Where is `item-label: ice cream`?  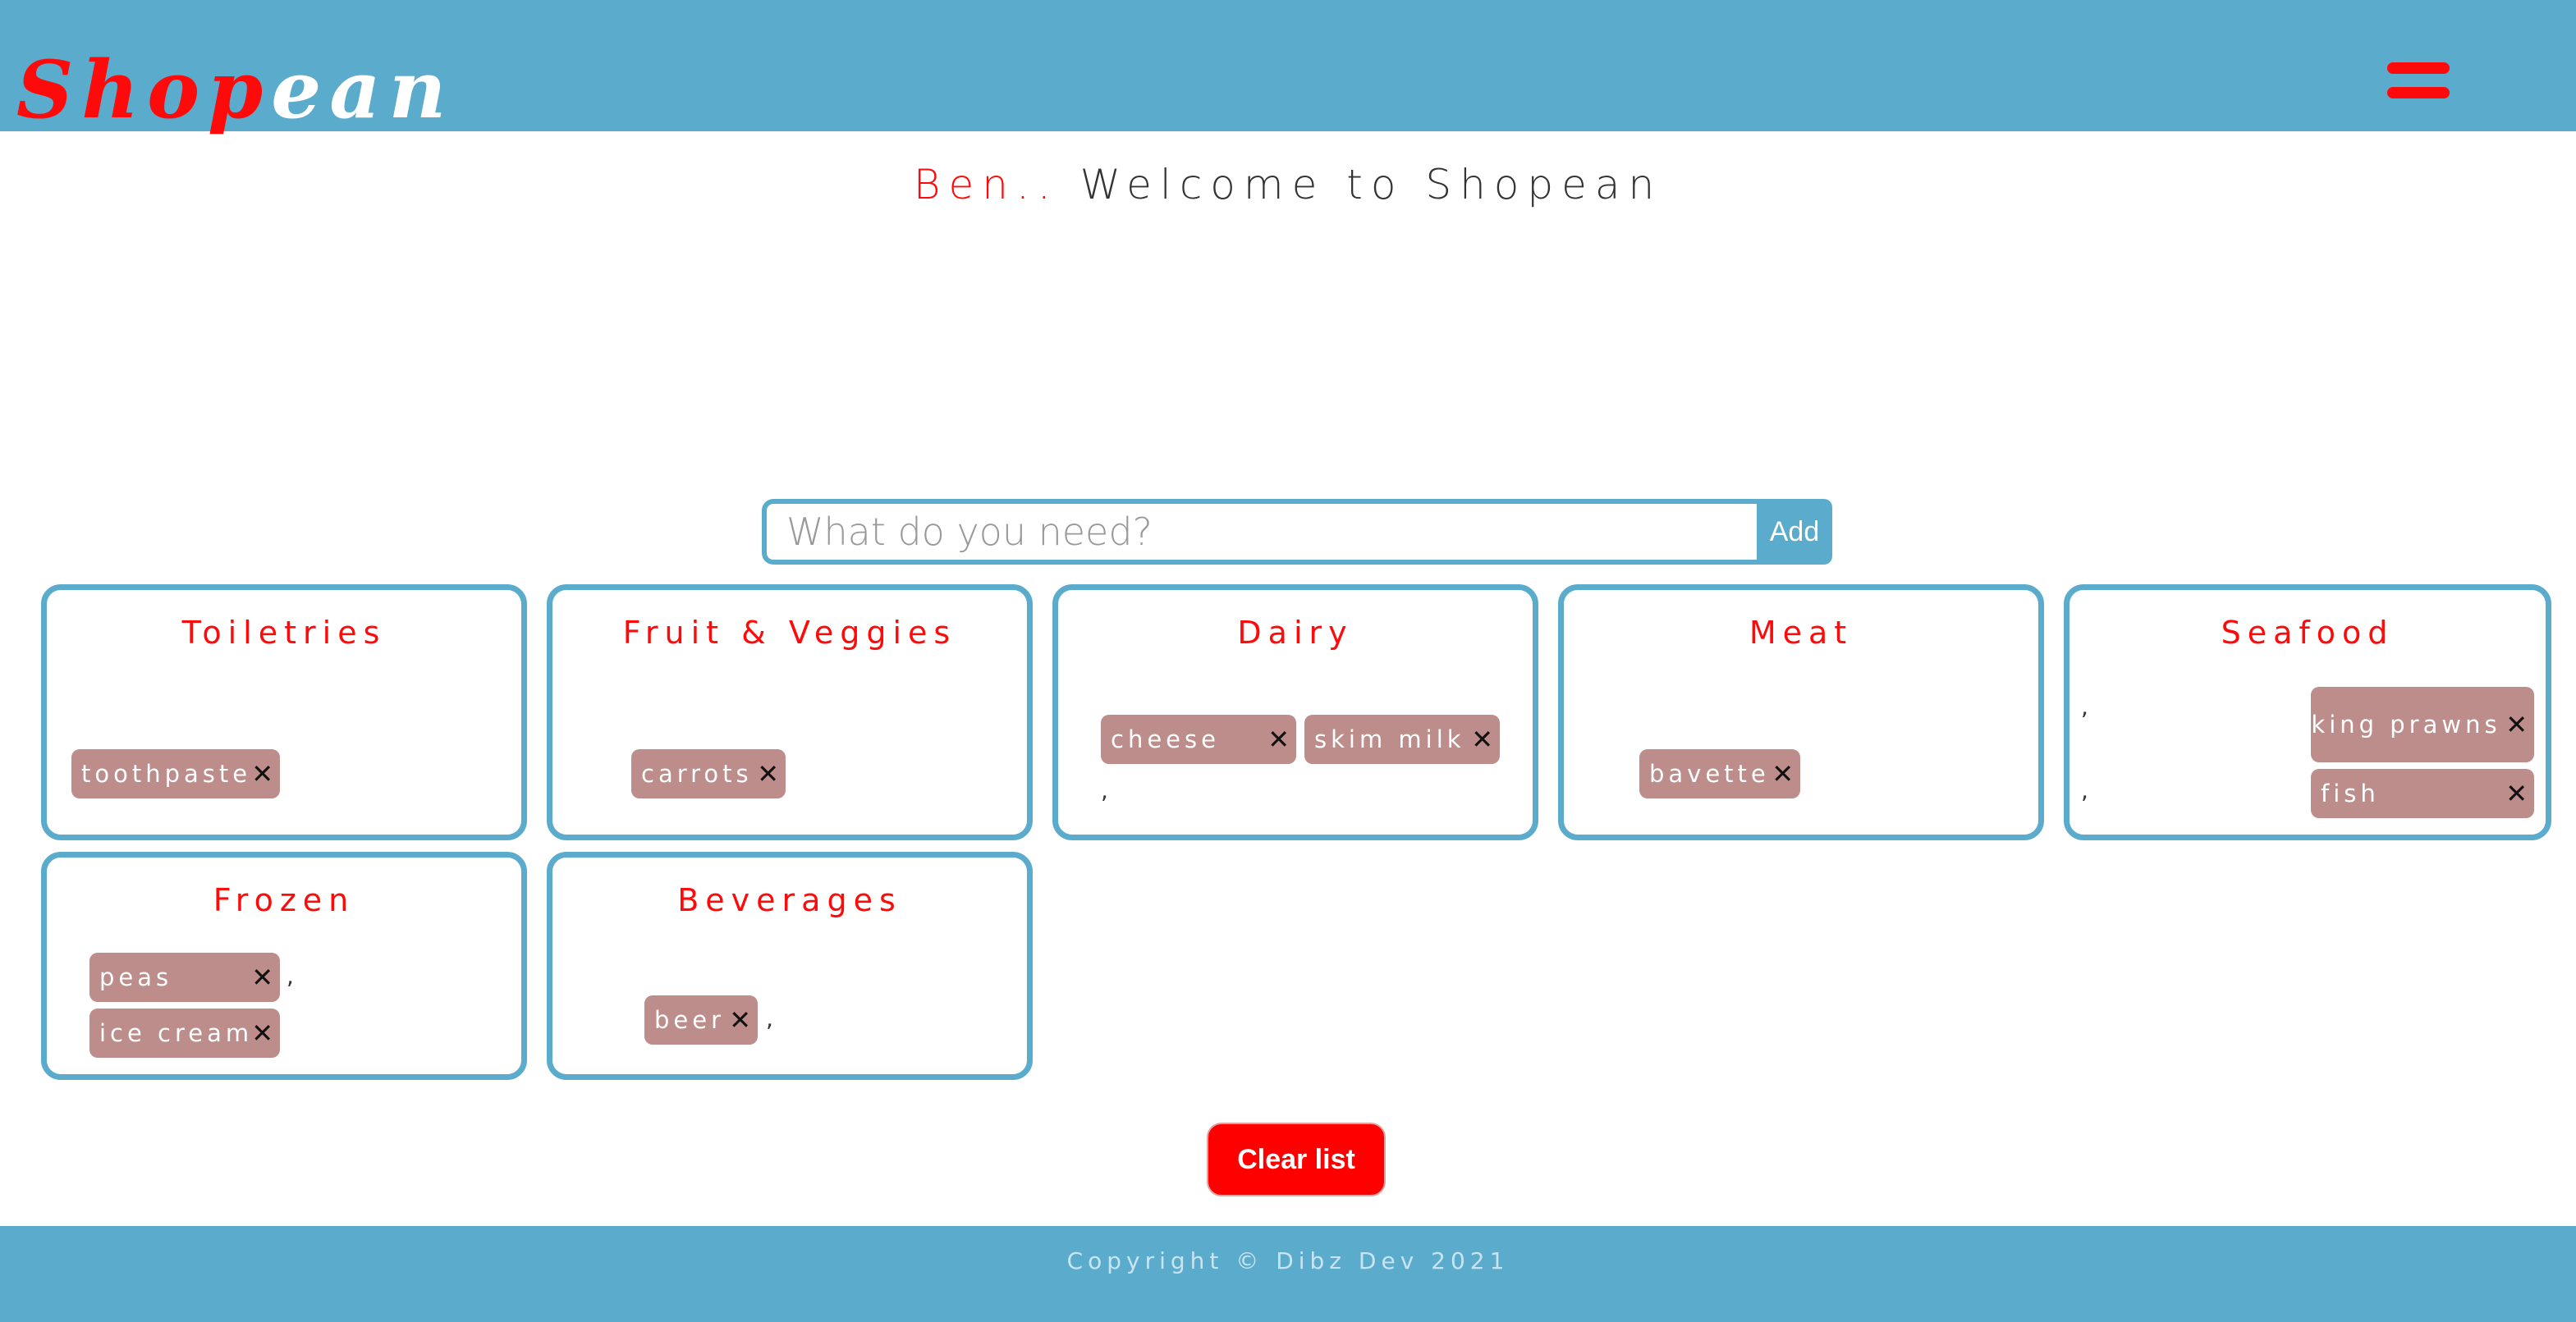 item-label: ice cream is located at coordinates (176, 1033).